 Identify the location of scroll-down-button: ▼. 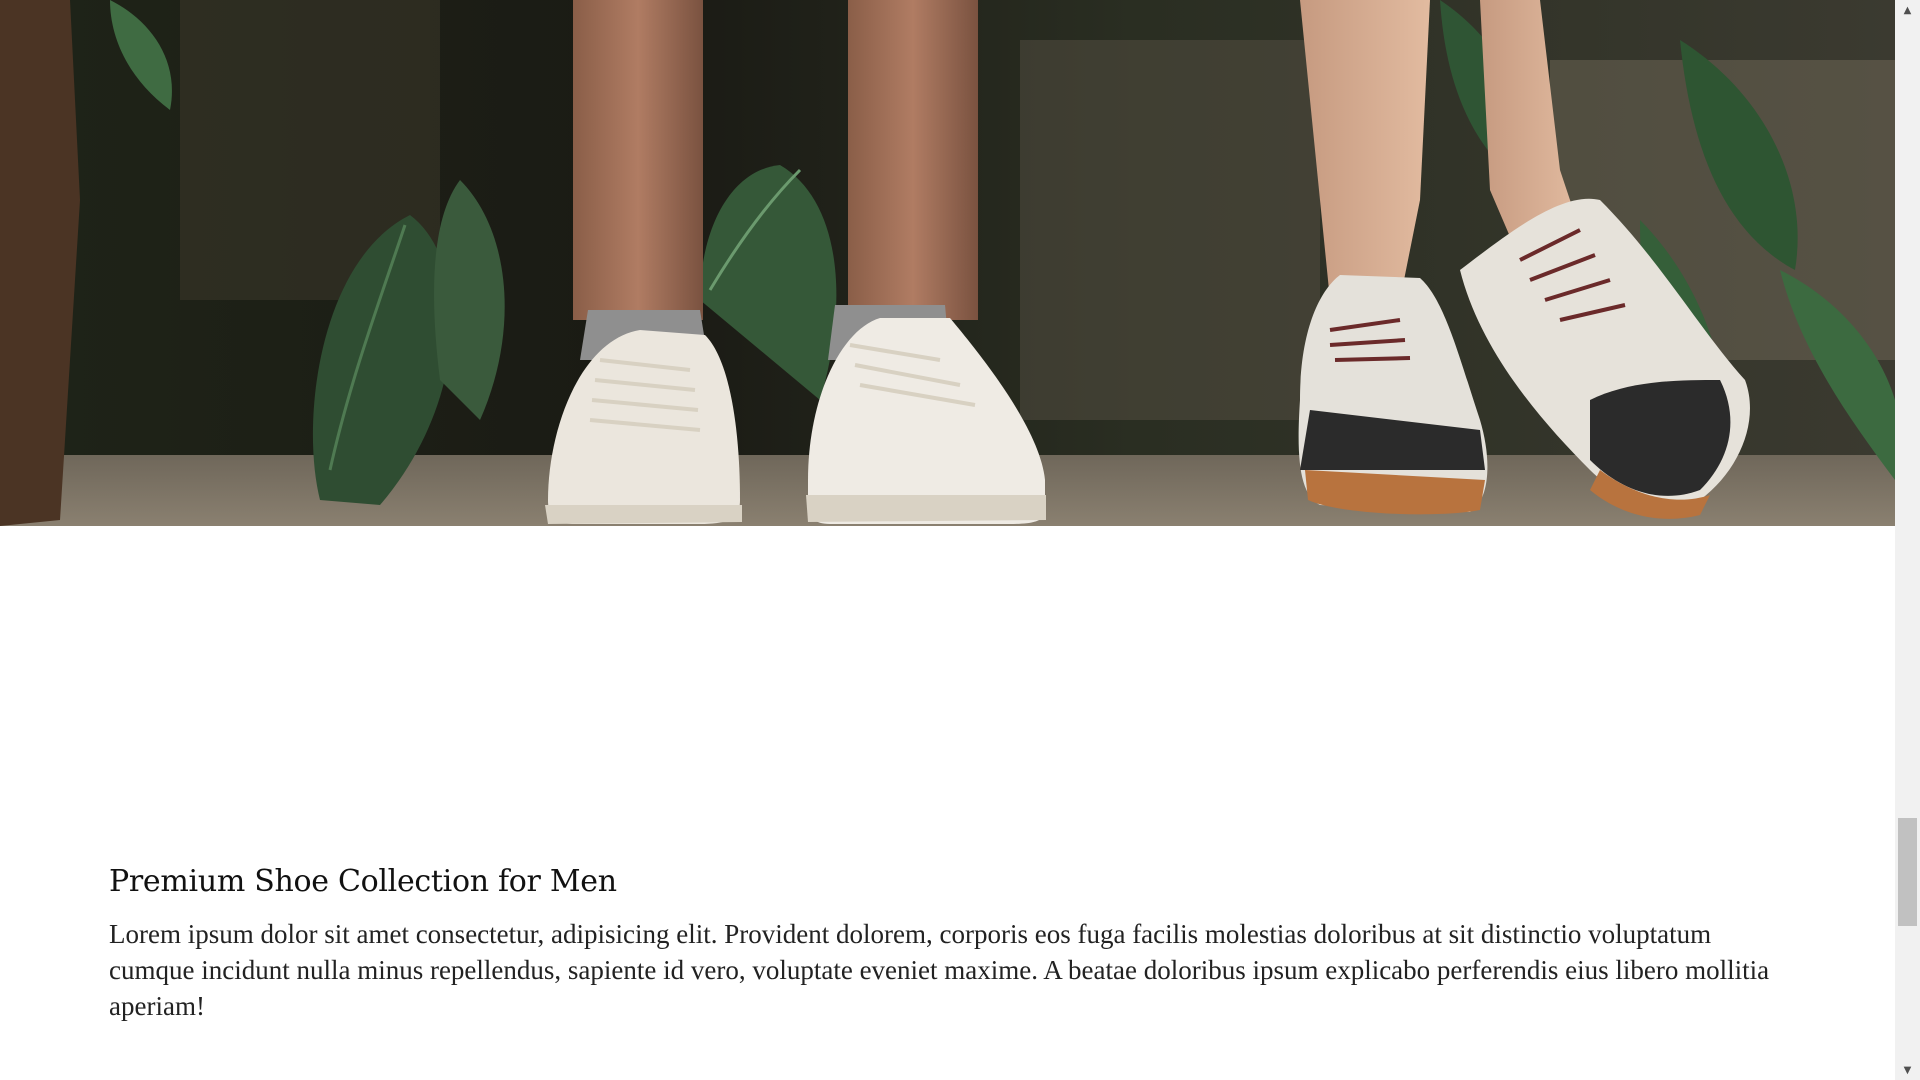
(1907, 1070).